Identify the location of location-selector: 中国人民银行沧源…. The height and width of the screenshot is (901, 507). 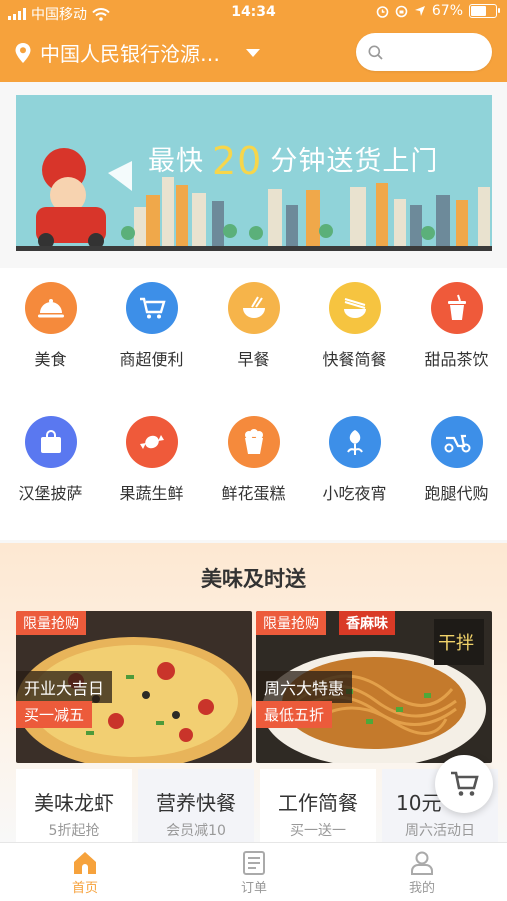
(137, 52).